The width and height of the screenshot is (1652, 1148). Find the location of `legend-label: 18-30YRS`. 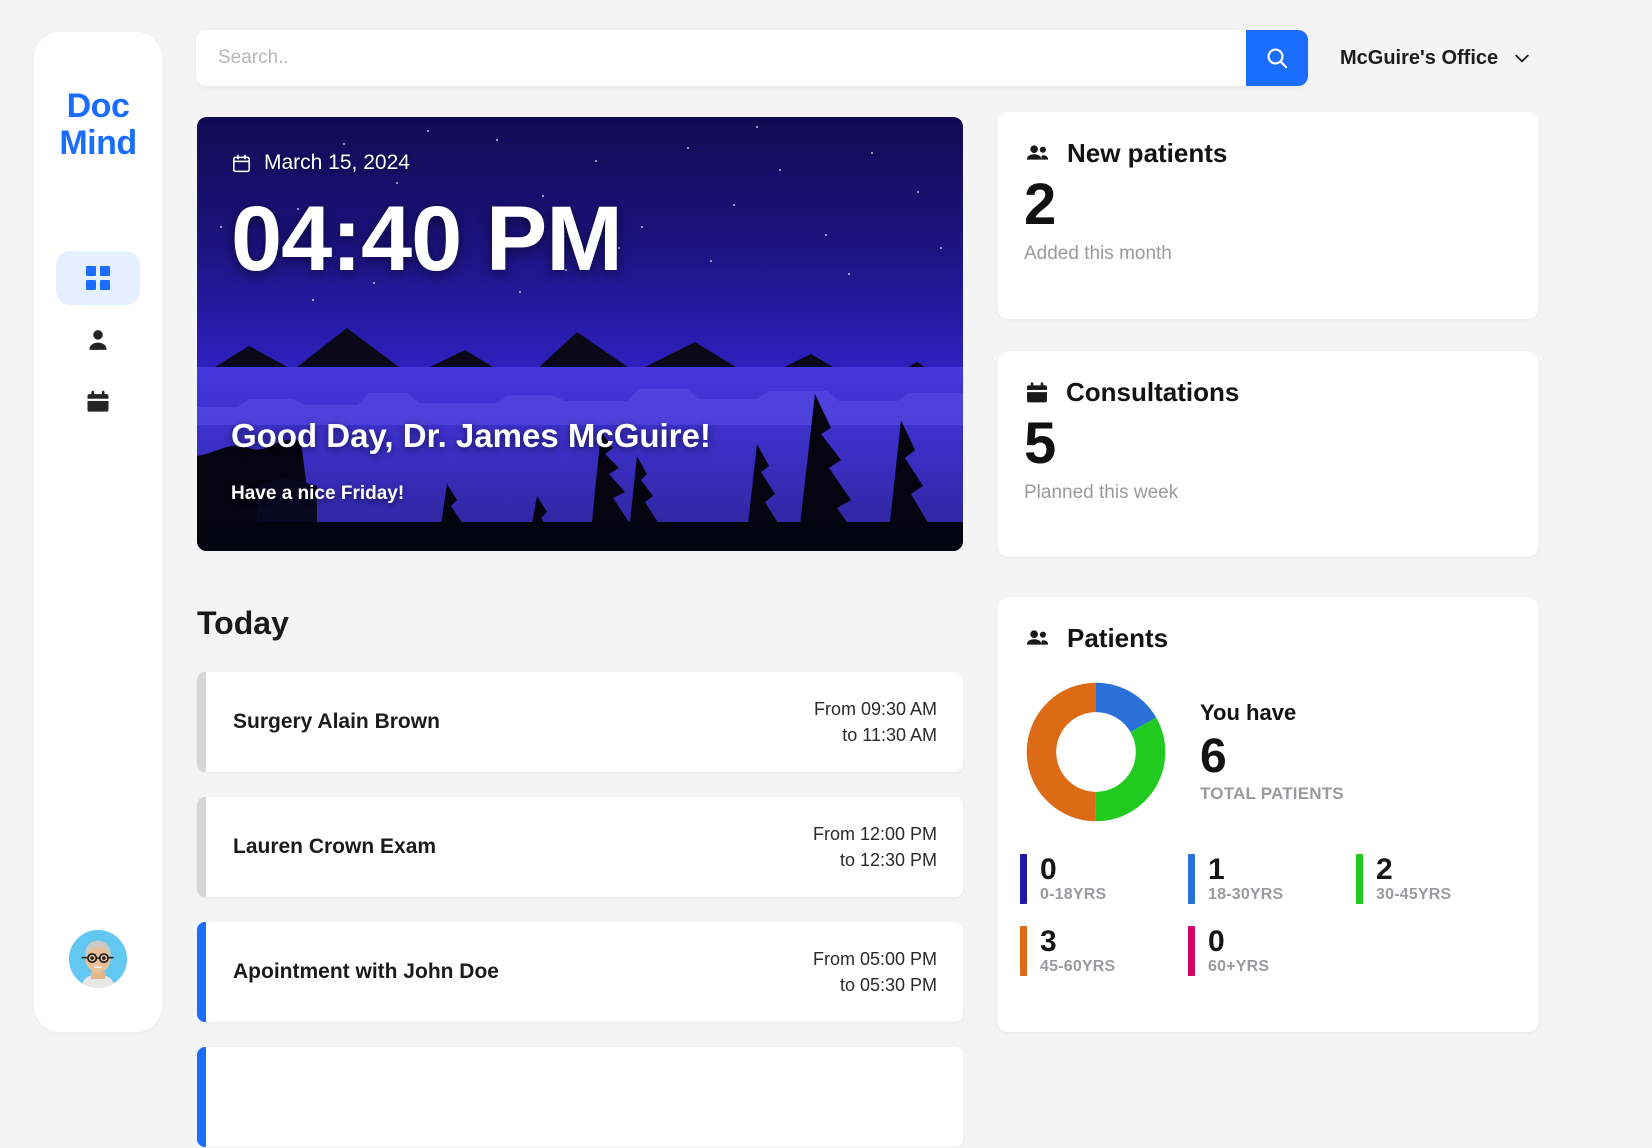

legend-label: 18-30YRS is located at coordinates (1246, 894).